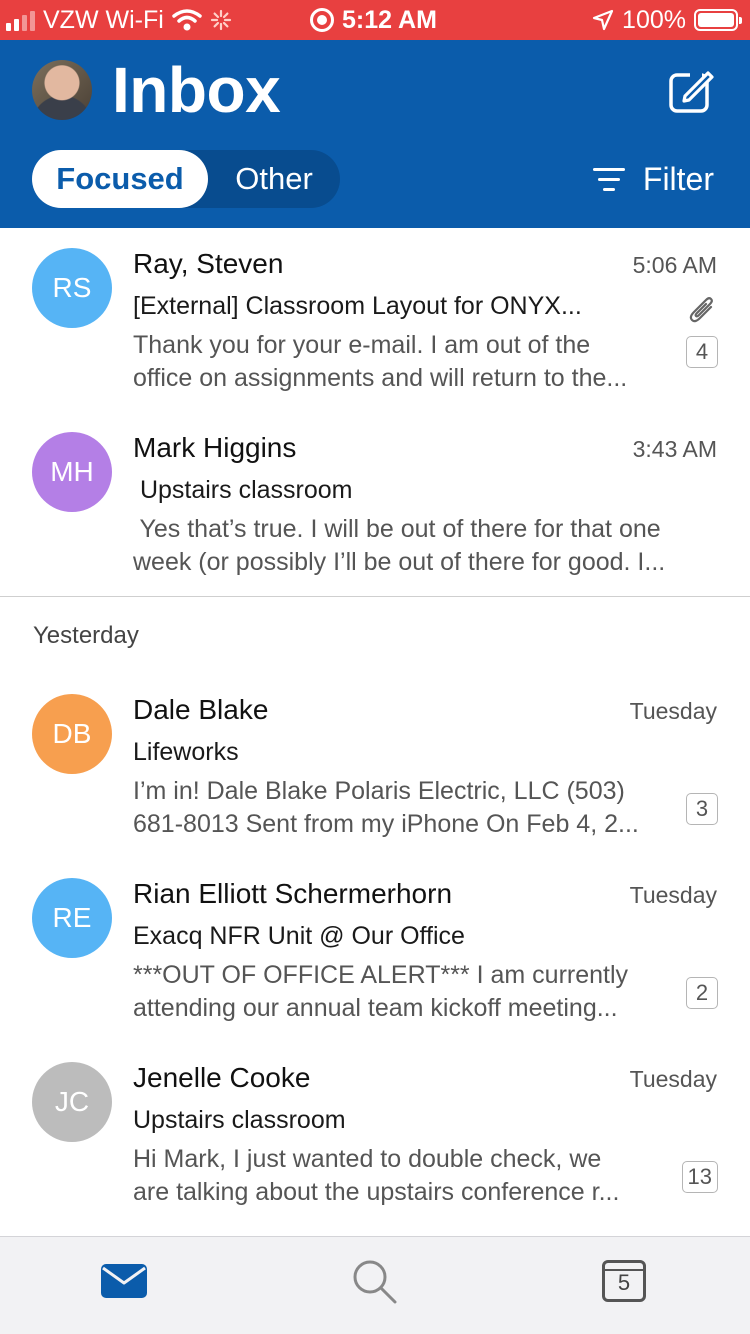 This screenshot has height=1334, width=750. What do you see at coordinates (72, 472) in the screenshot?
I see `sender-avatar: MH` at bounding box center [72, 472].